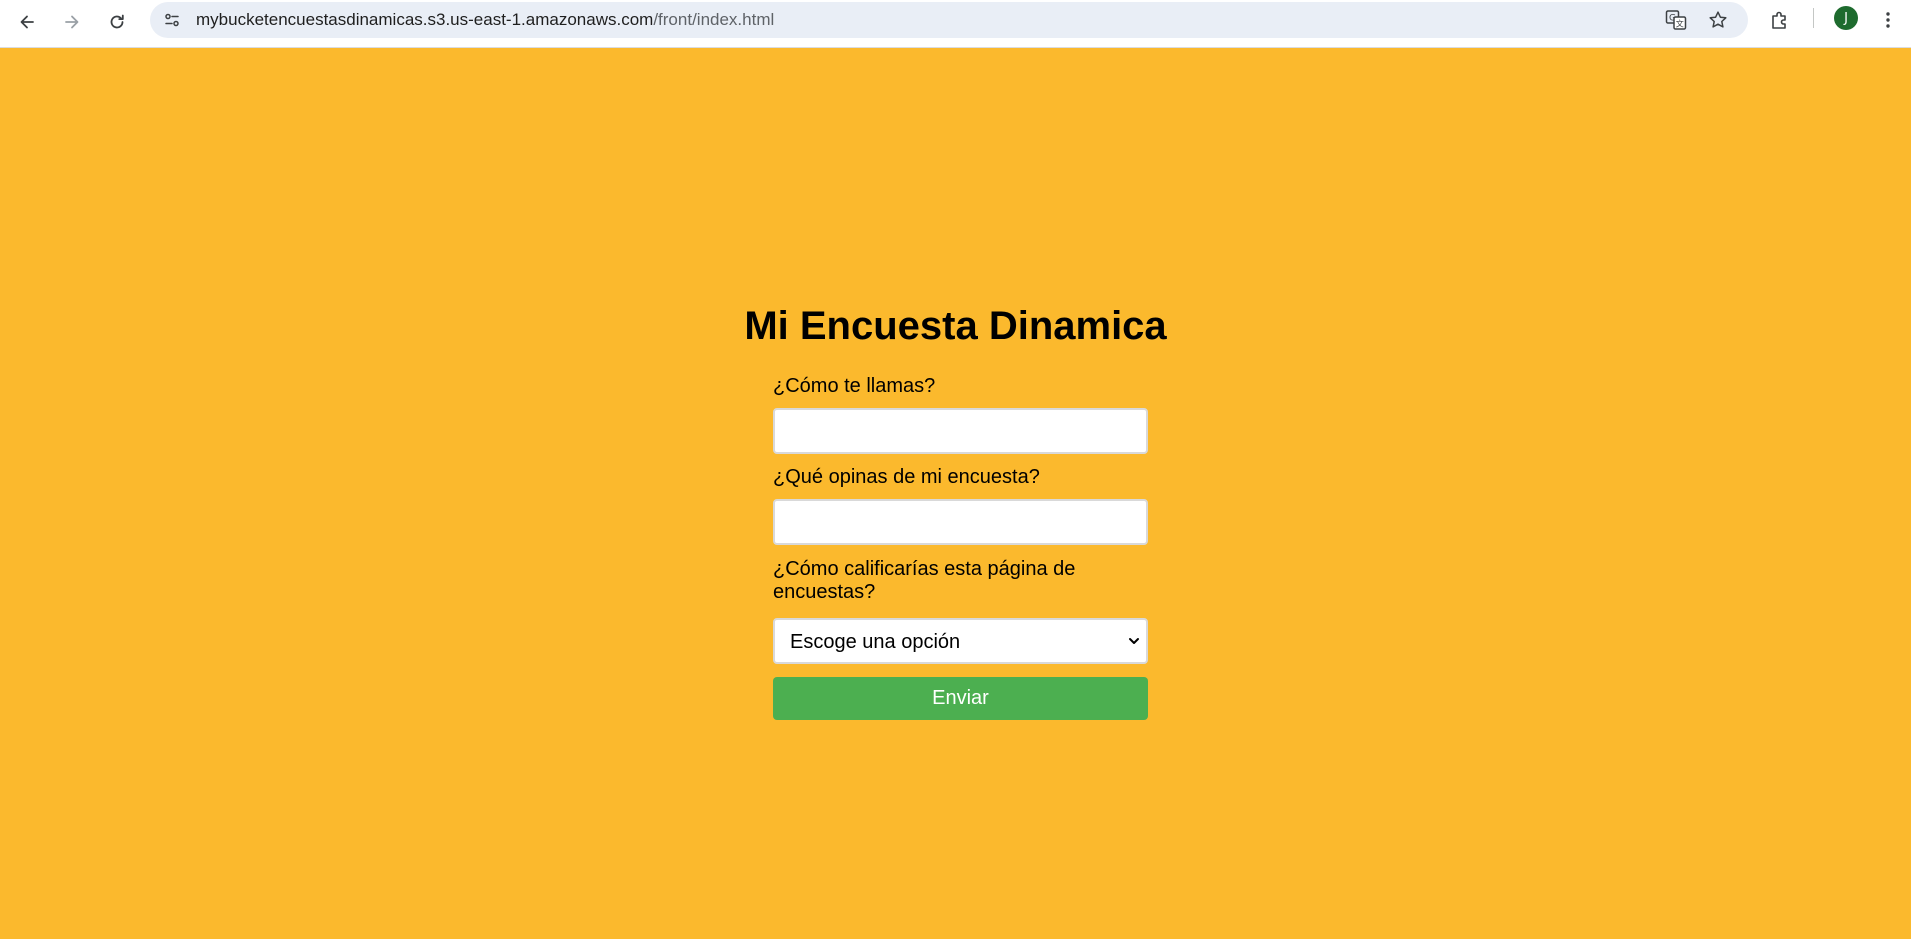 Image resolution: width=1911 pixels, height=939 pixels. I want to click on extensions-icon, so click(1779, 20).